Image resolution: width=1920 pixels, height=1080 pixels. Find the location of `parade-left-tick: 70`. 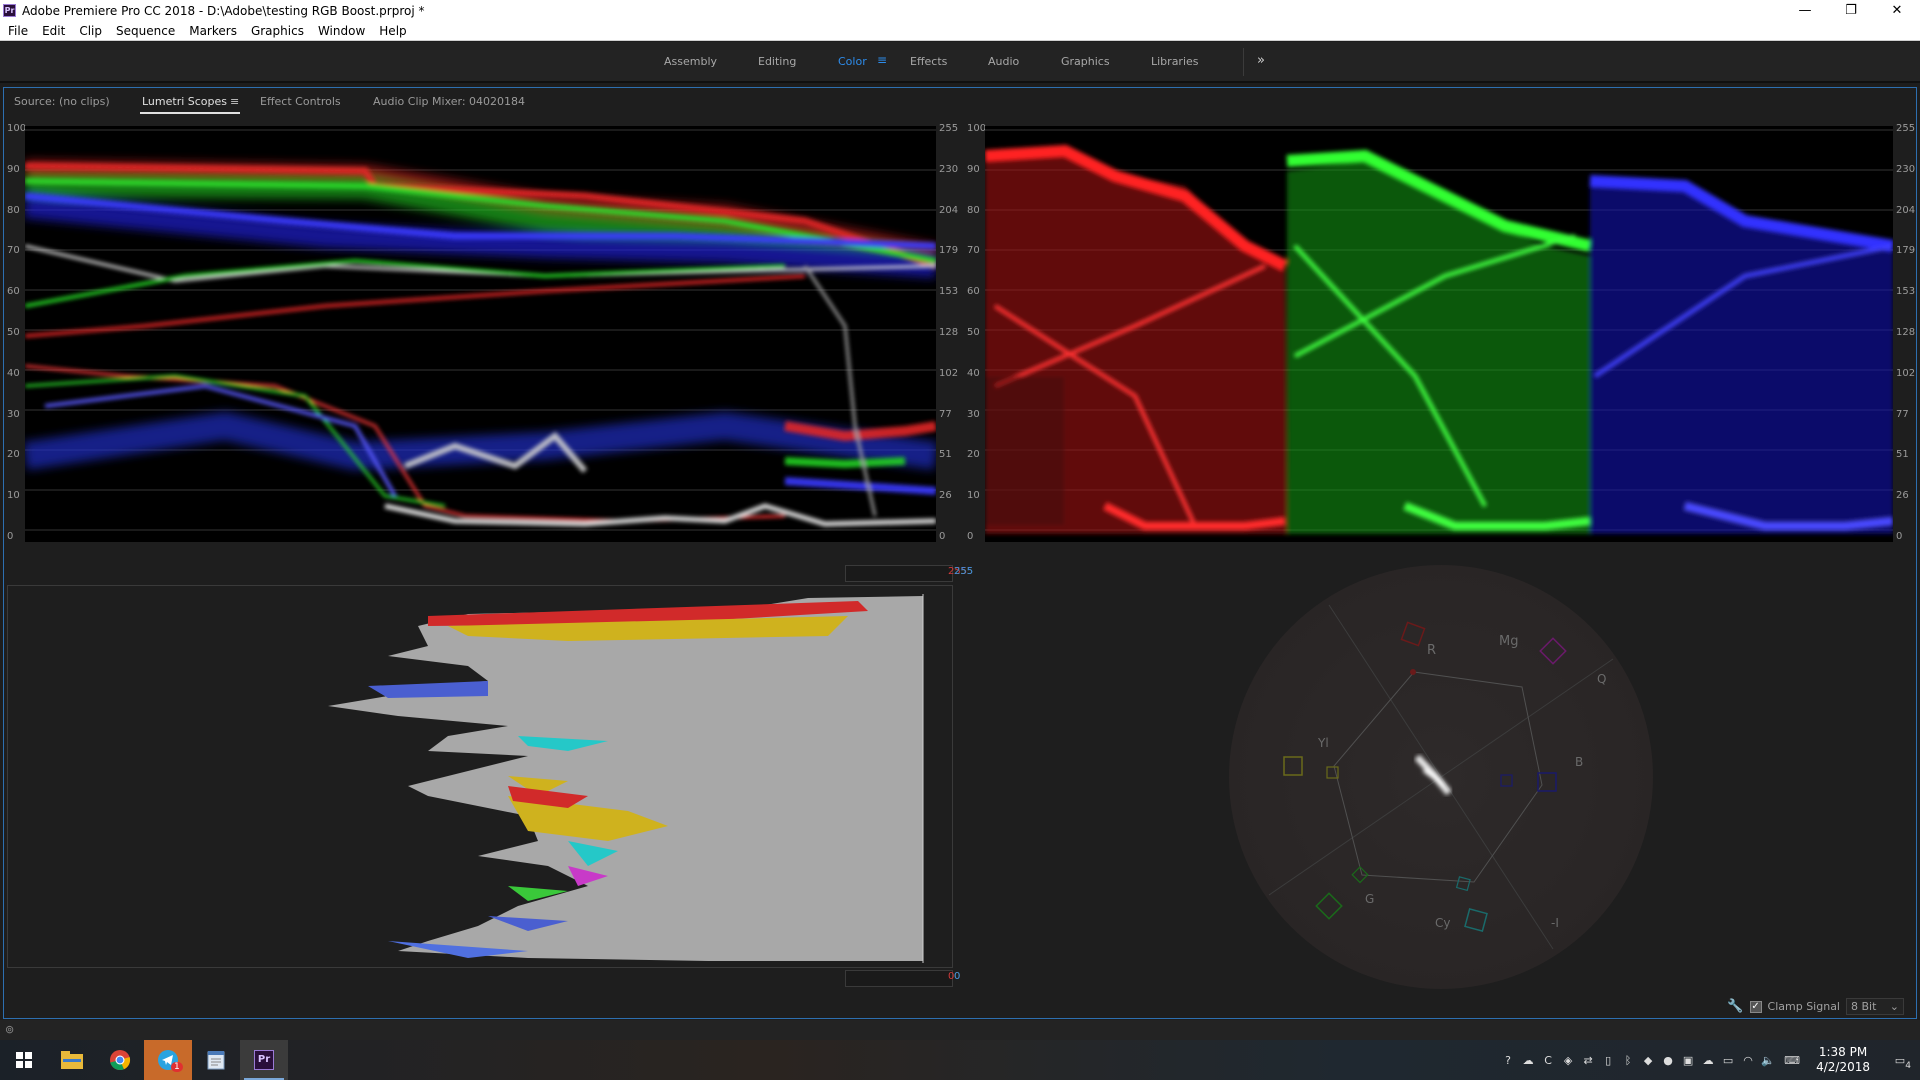

parade-left-tick: 70 is located at coordinates (973, 251).